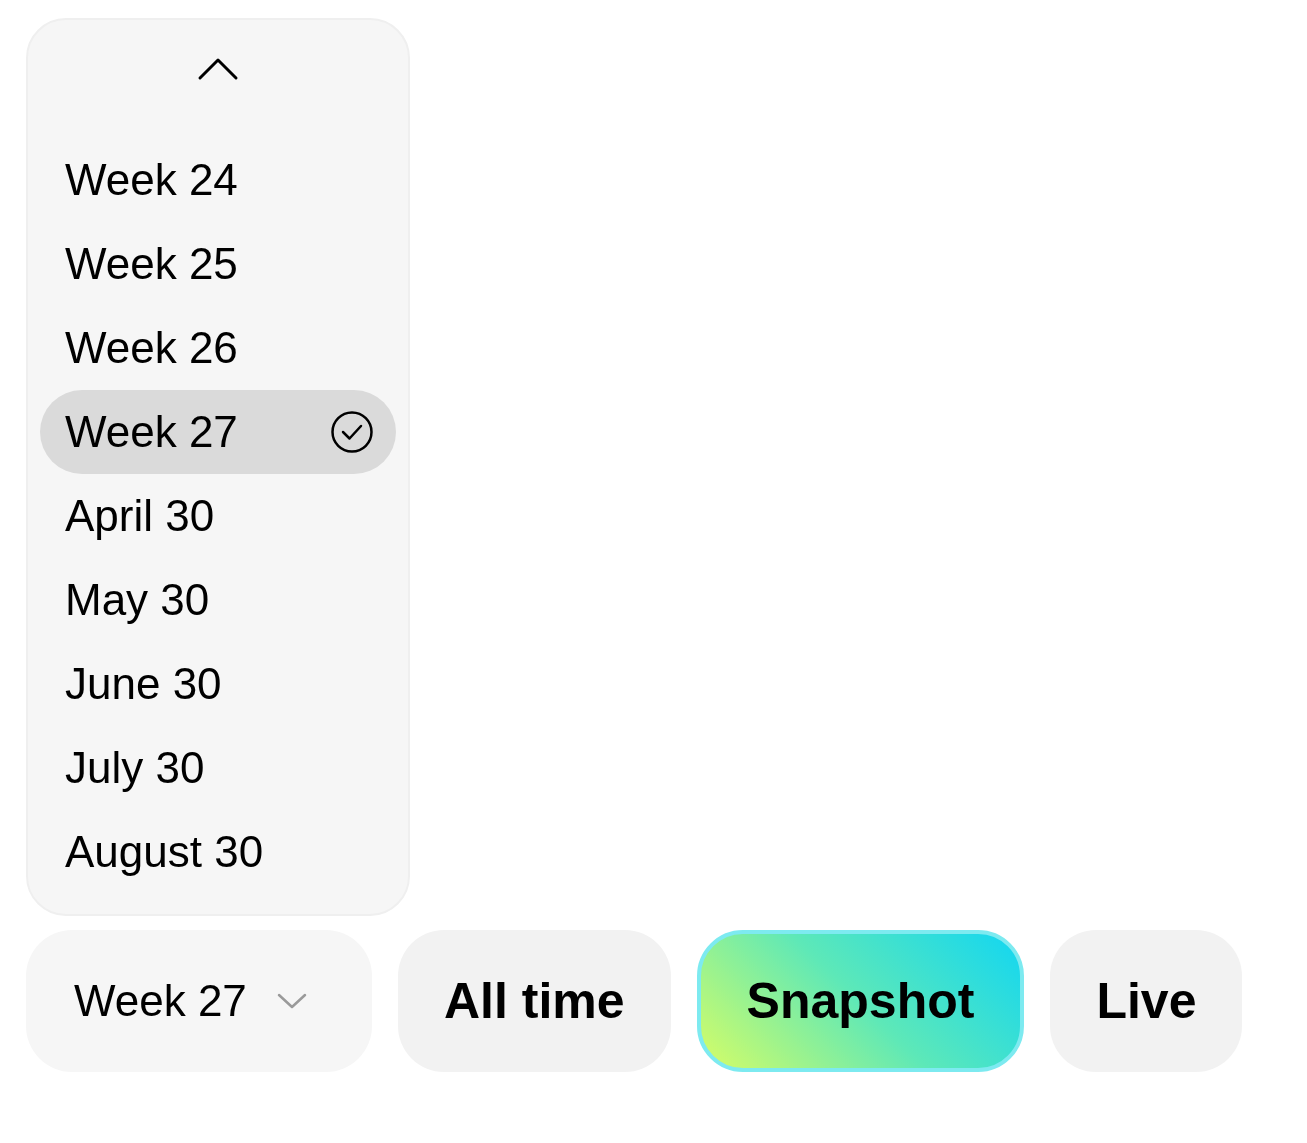  Describe the element at coordinates (218, 600) in the screenshot. I see `dropdown-item: May 30` at that location.